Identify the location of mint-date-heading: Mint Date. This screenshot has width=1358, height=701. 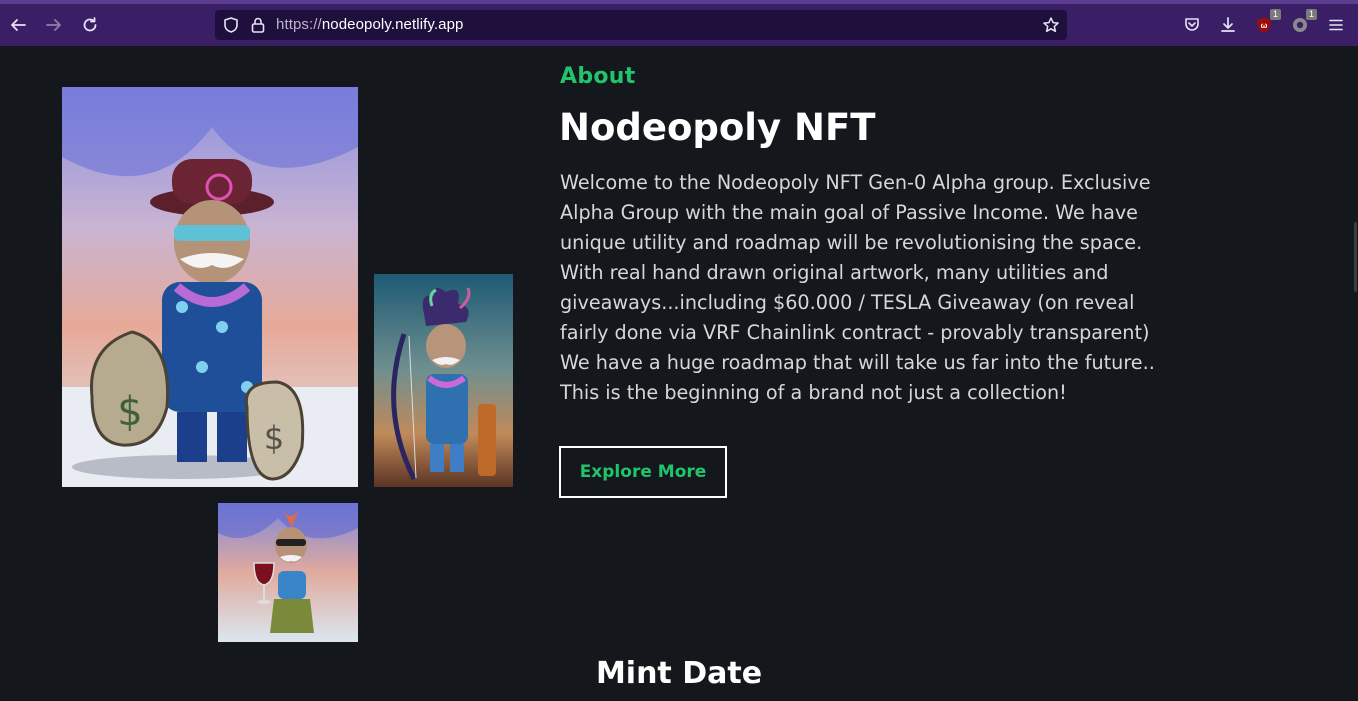
(679, 673).